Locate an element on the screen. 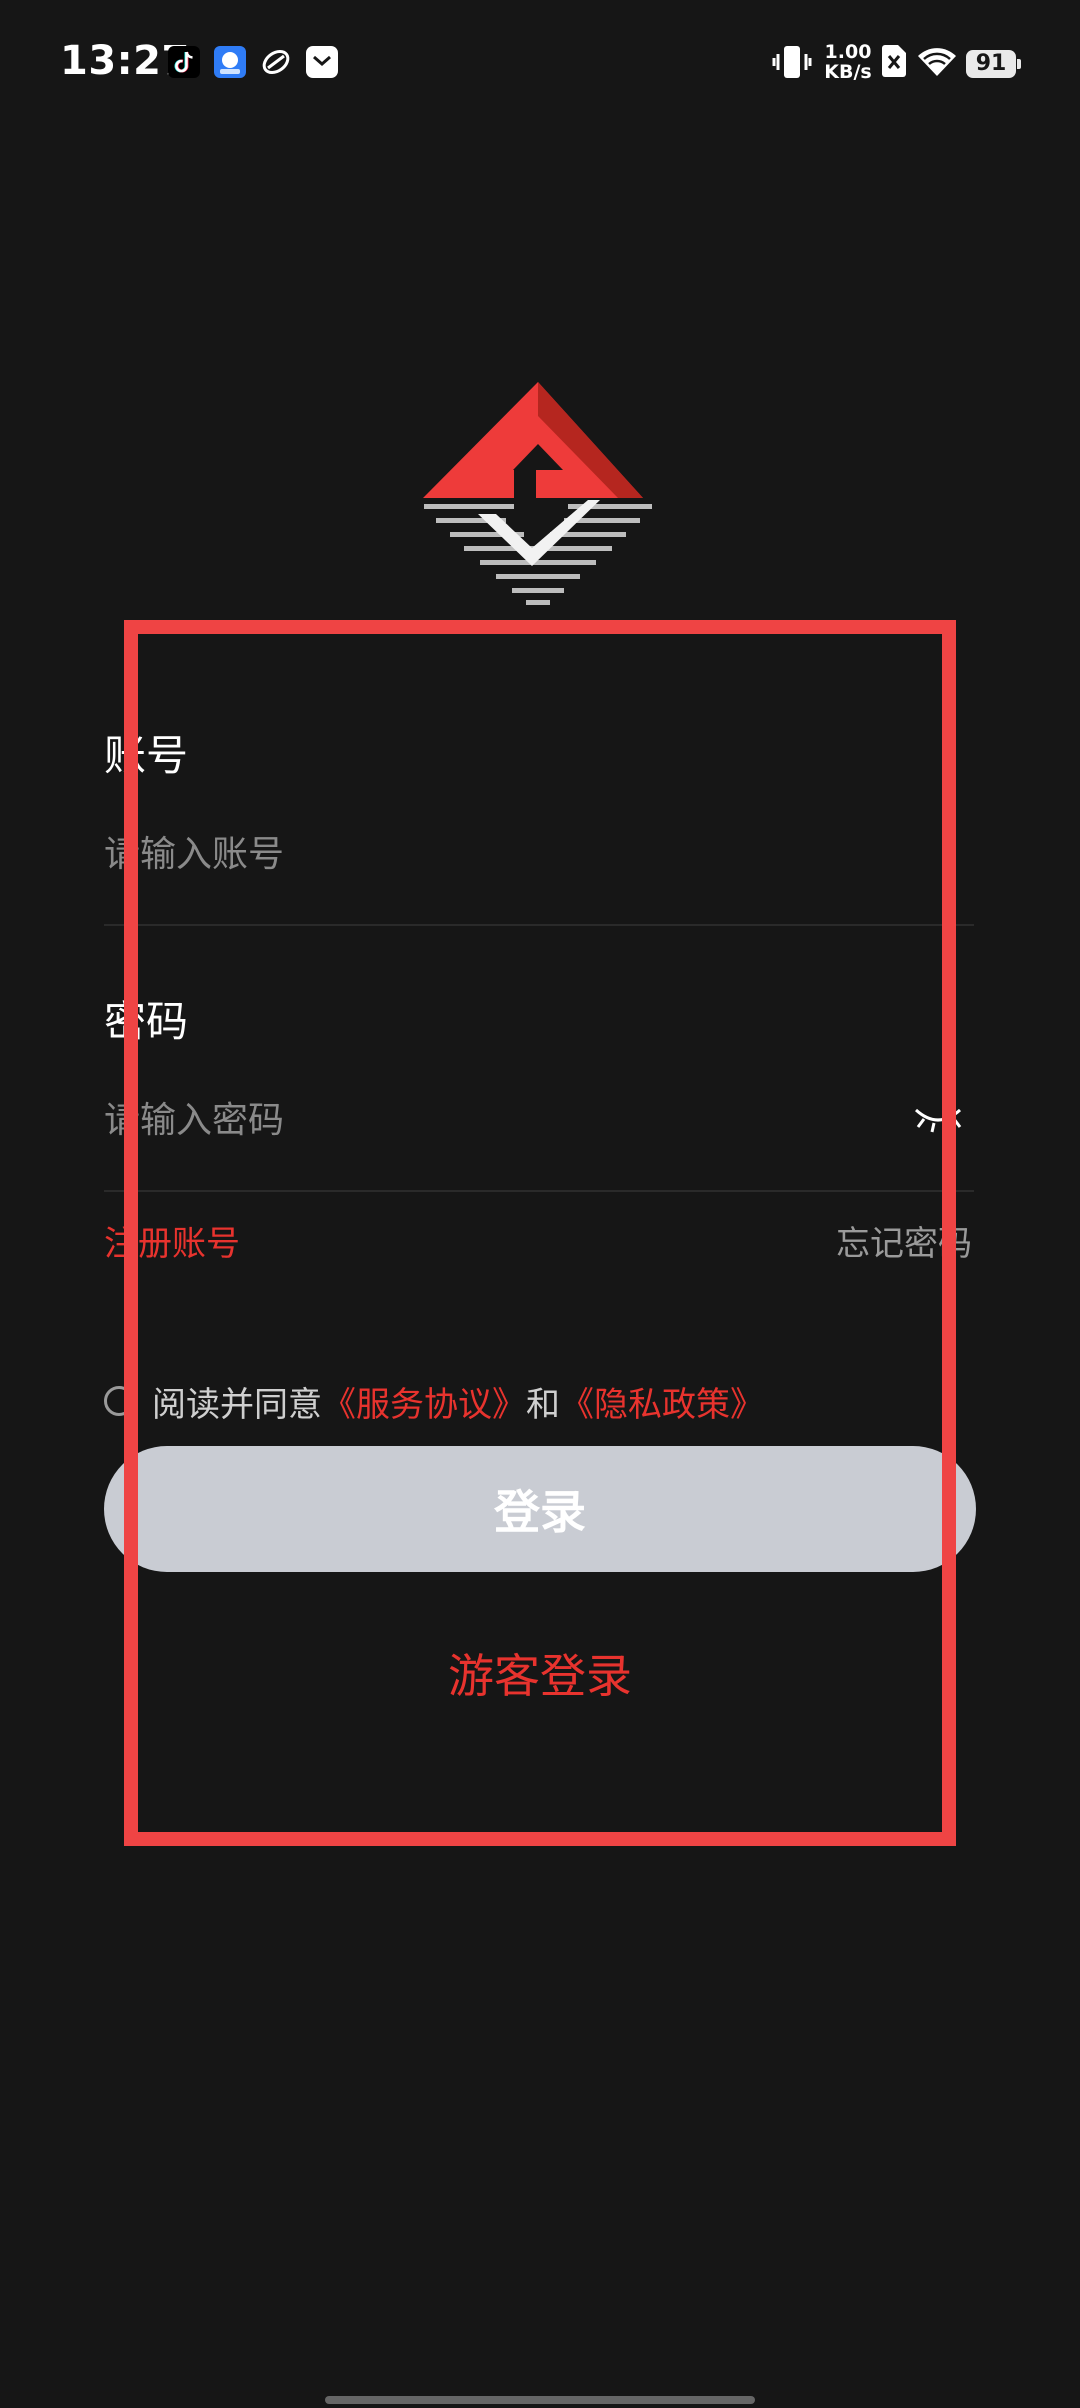 Image resolution: width=1080 pixels, height=2408 pixels. net-speed-unit: KB/s is located at coordinates (848, 72).